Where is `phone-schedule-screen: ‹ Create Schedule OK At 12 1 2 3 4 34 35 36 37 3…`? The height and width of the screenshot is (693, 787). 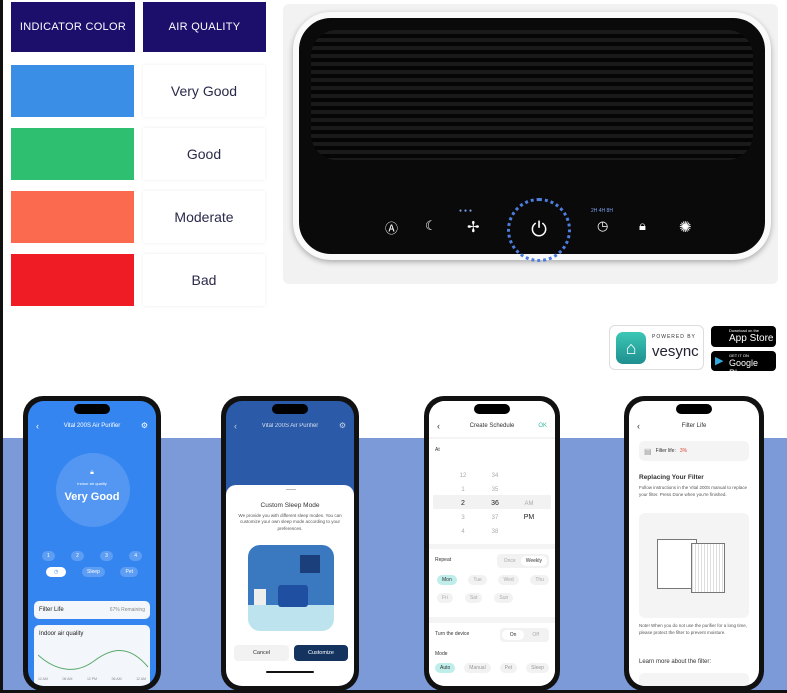
phone-schedule-screen: ‹ Create Schedule OK At 12 1 2 3 4 34 35 36 37 3… is located at coordinates (492, 543).